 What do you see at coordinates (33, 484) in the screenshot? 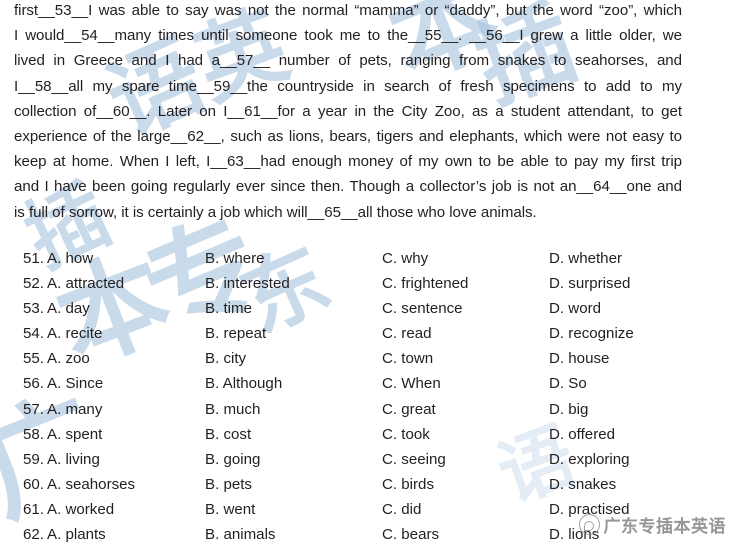
I see `question-number: 60.` at bounding box center [33, 484].